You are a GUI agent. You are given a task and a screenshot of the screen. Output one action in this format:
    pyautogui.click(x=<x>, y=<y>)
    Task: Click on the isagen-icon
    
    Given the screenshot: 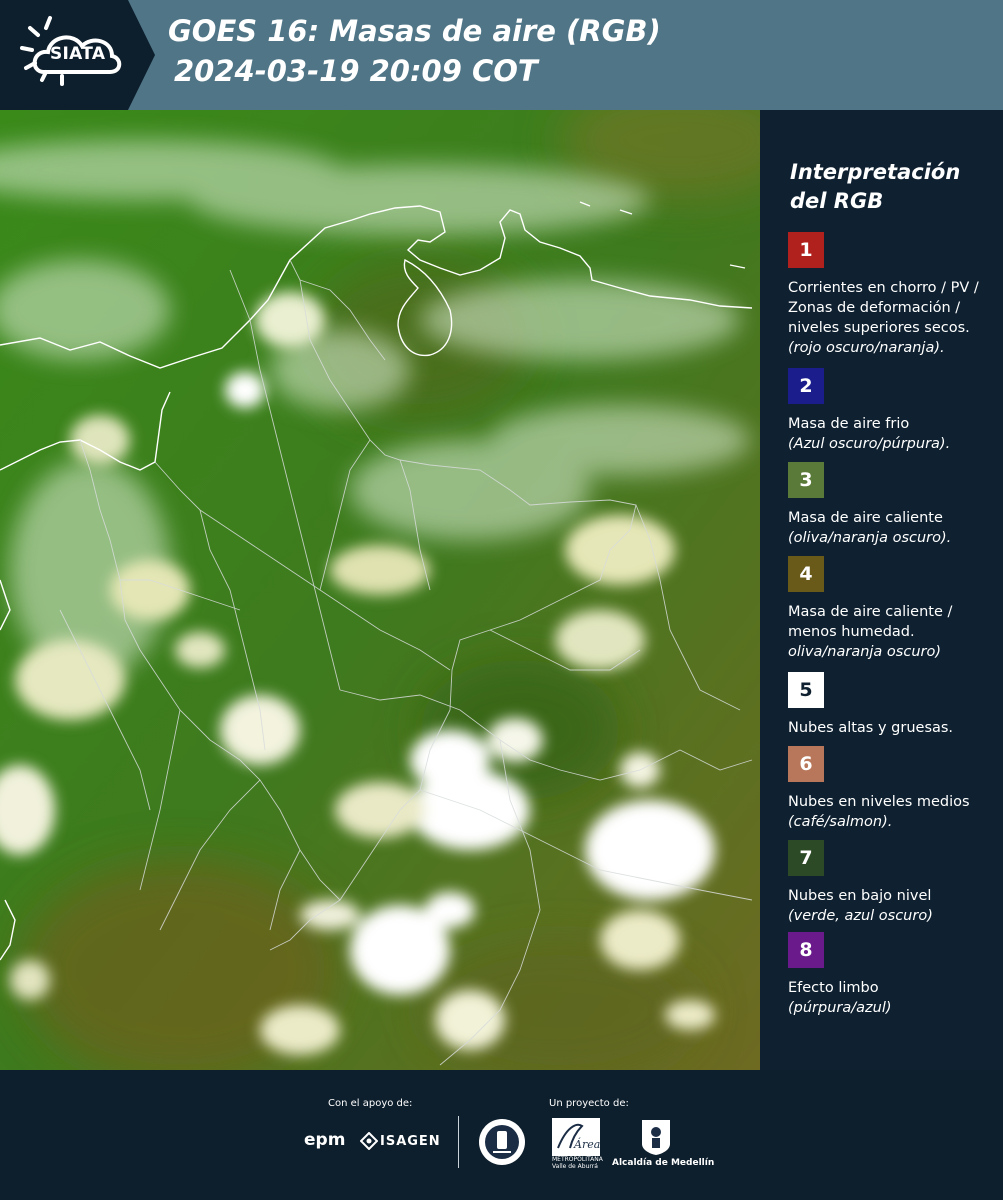 What is the action you would take?
    pyautogui.click(x=369, y=1141)
    